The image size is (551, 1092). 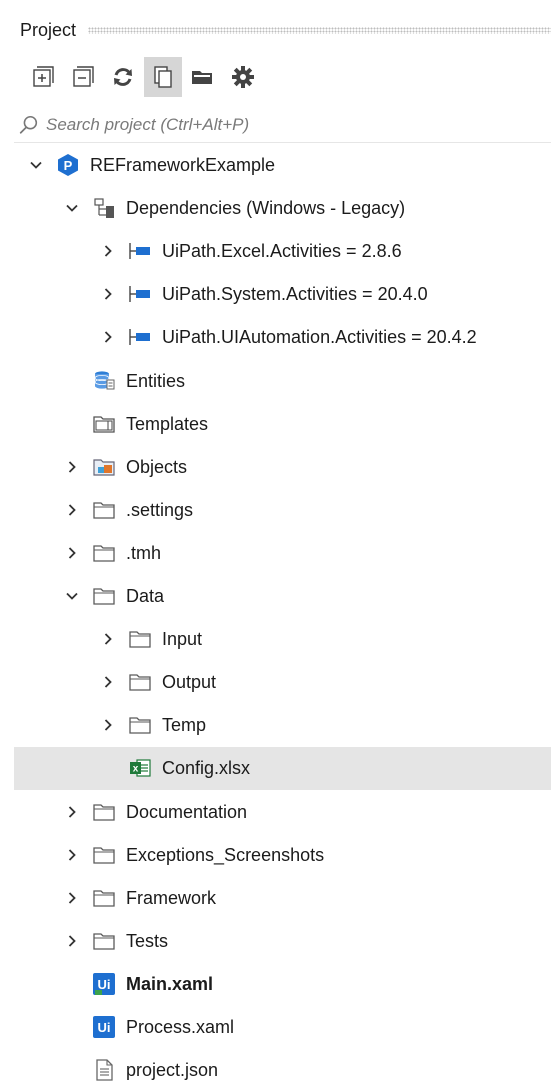 What do you see at coordinates (187, 811) in the screenshot?
I see `tree-item-label: Documentation` at bounding box center [187, 811].